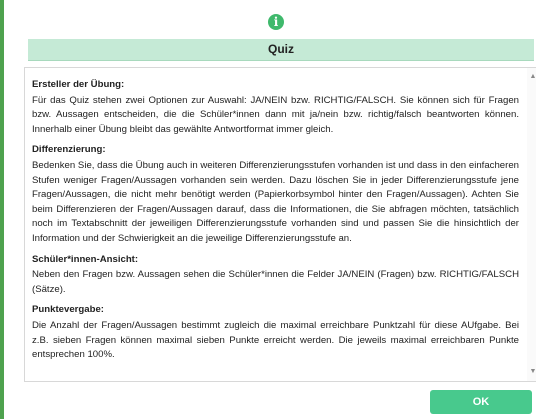  What do you see at coordinates (531, 372) in the screenshot?
I see `scroll-down-arrow-icon: ▼` at bounding box center [531, 372].